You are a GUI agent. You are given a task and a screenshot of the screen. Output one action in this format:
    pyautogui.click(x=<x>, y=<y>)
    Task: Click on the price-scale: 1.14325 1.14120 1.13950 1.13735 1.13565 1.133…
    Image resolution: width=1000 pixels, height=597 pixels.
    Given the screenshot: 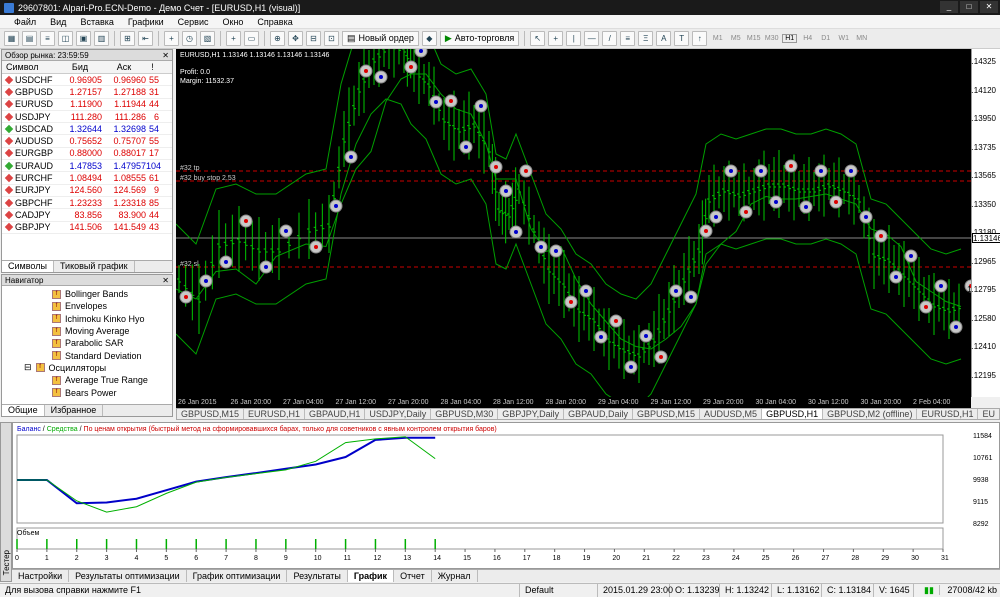 What is the action you would take?
    pyautogui.click(x=983, y=223)
    